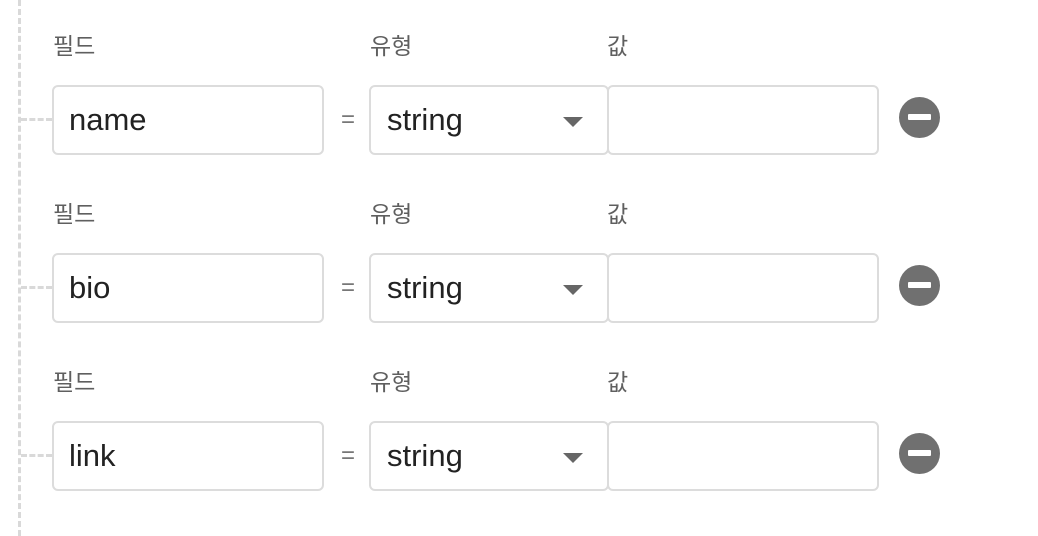  Describe the element at coordinates (188, 456) in the screenshot. I see `field-name-input: link` at that location.